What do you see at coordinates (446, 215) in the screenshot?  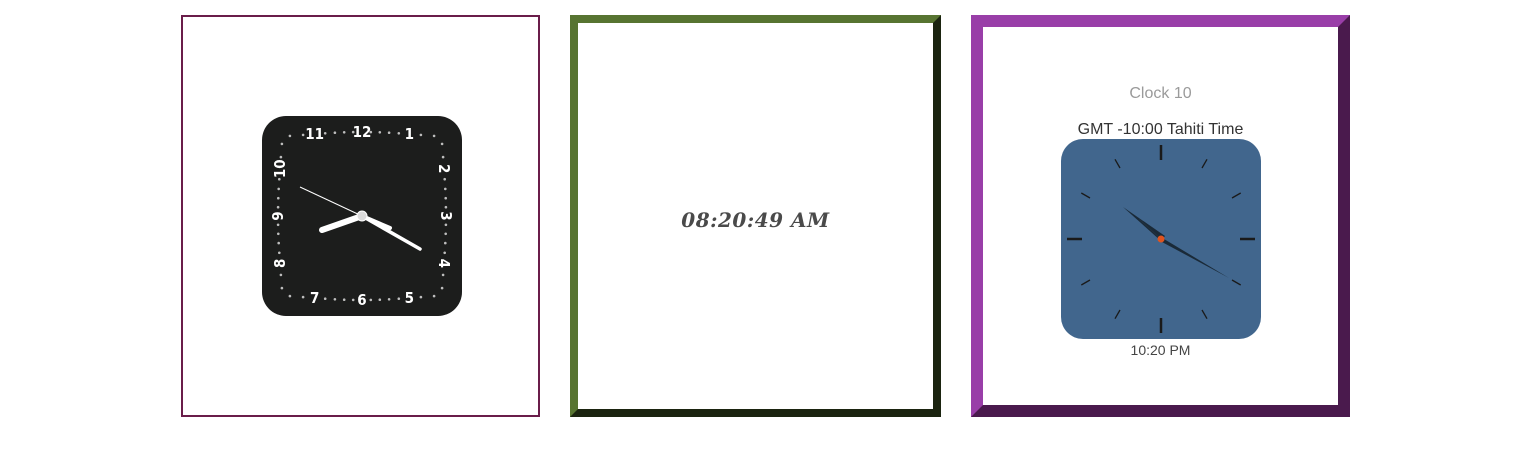 I see `clock-numeral: 3` at bounding box center [446, 215].